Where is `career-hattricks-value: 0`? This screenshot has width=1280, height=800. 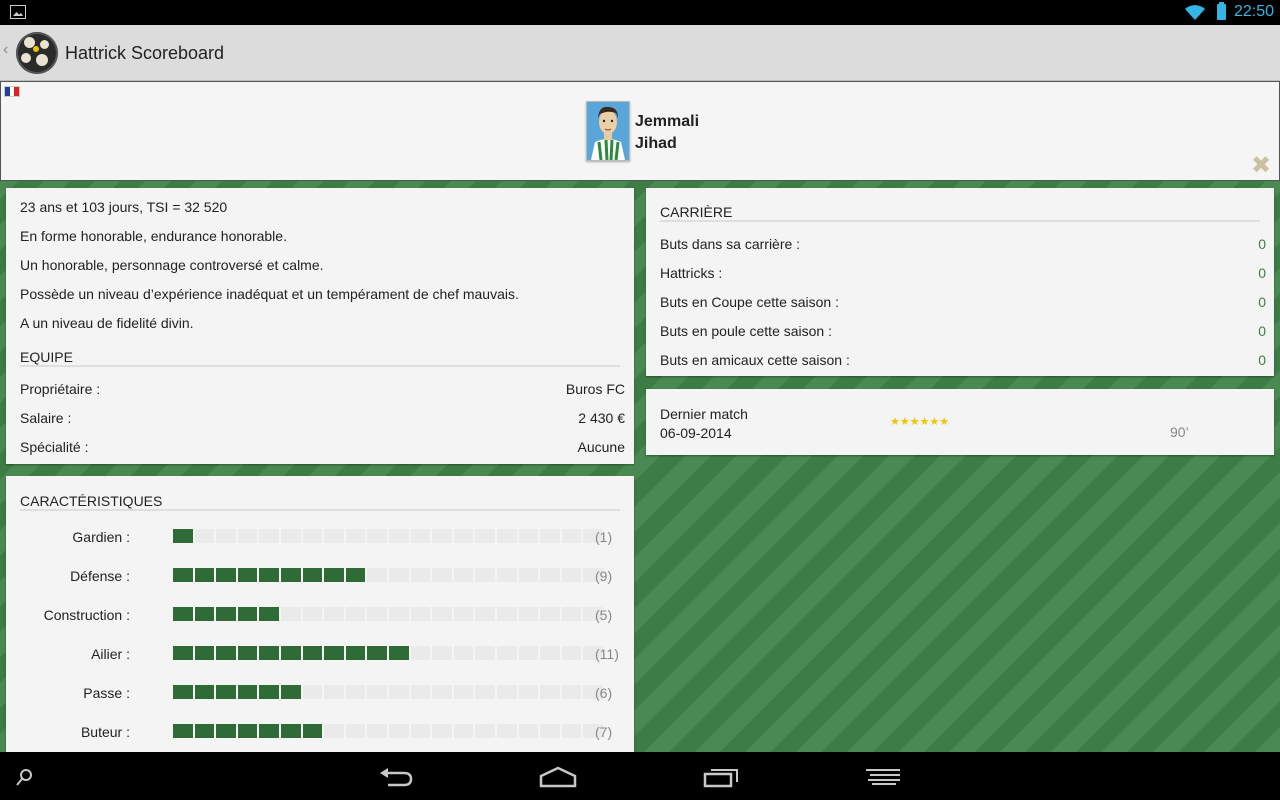
career-hattricks-value: 0 is located at coordinates (1262, 273).